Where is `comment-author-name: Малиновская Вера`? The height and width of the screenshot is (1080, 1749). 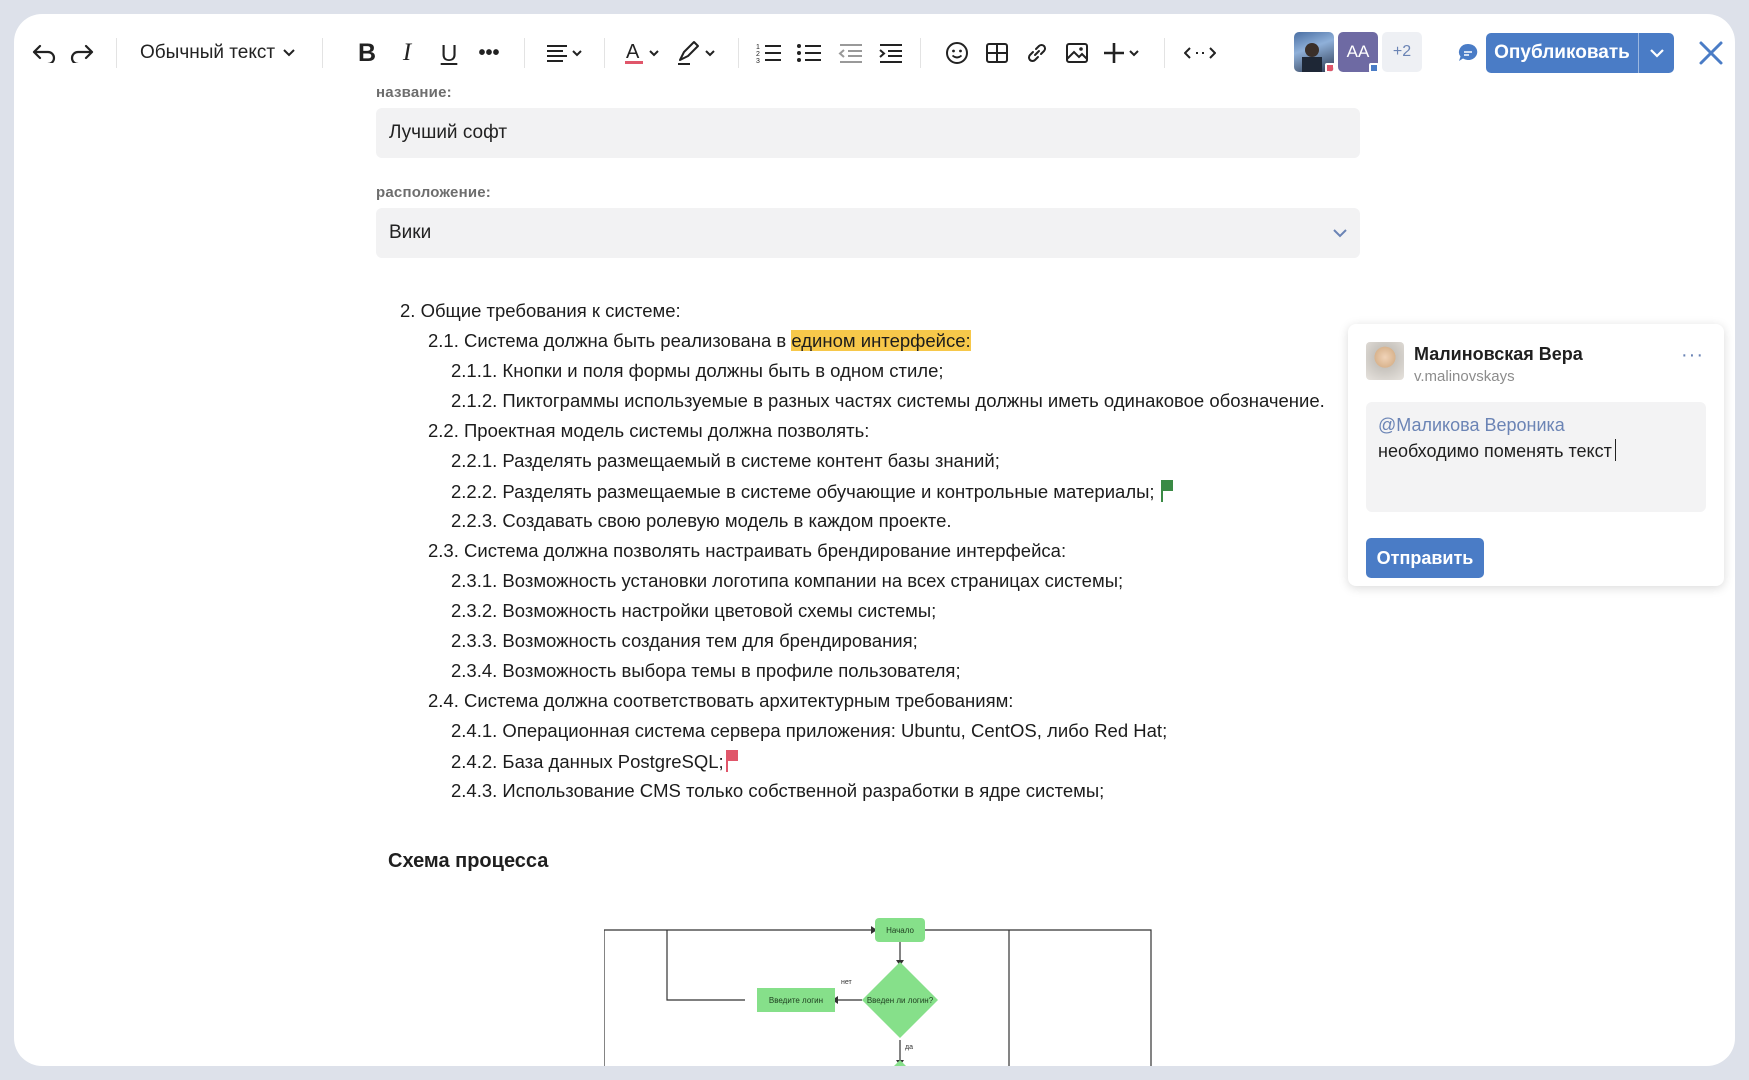
comment-author-name: Малиновская Вера is located at coordinates (1498, 354).